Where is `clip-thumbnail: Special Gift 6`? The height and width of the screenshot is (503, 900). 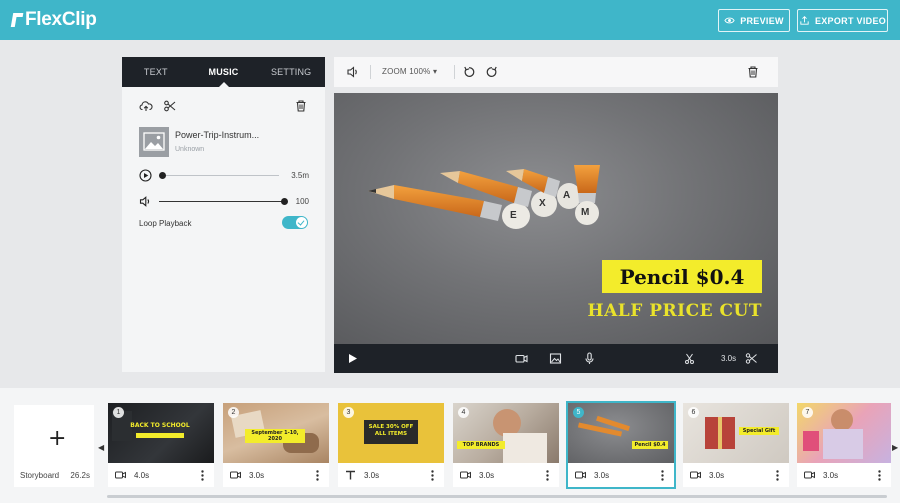
clip-thumbnail: Special Gift 6 is located at coordinates (736, 433).